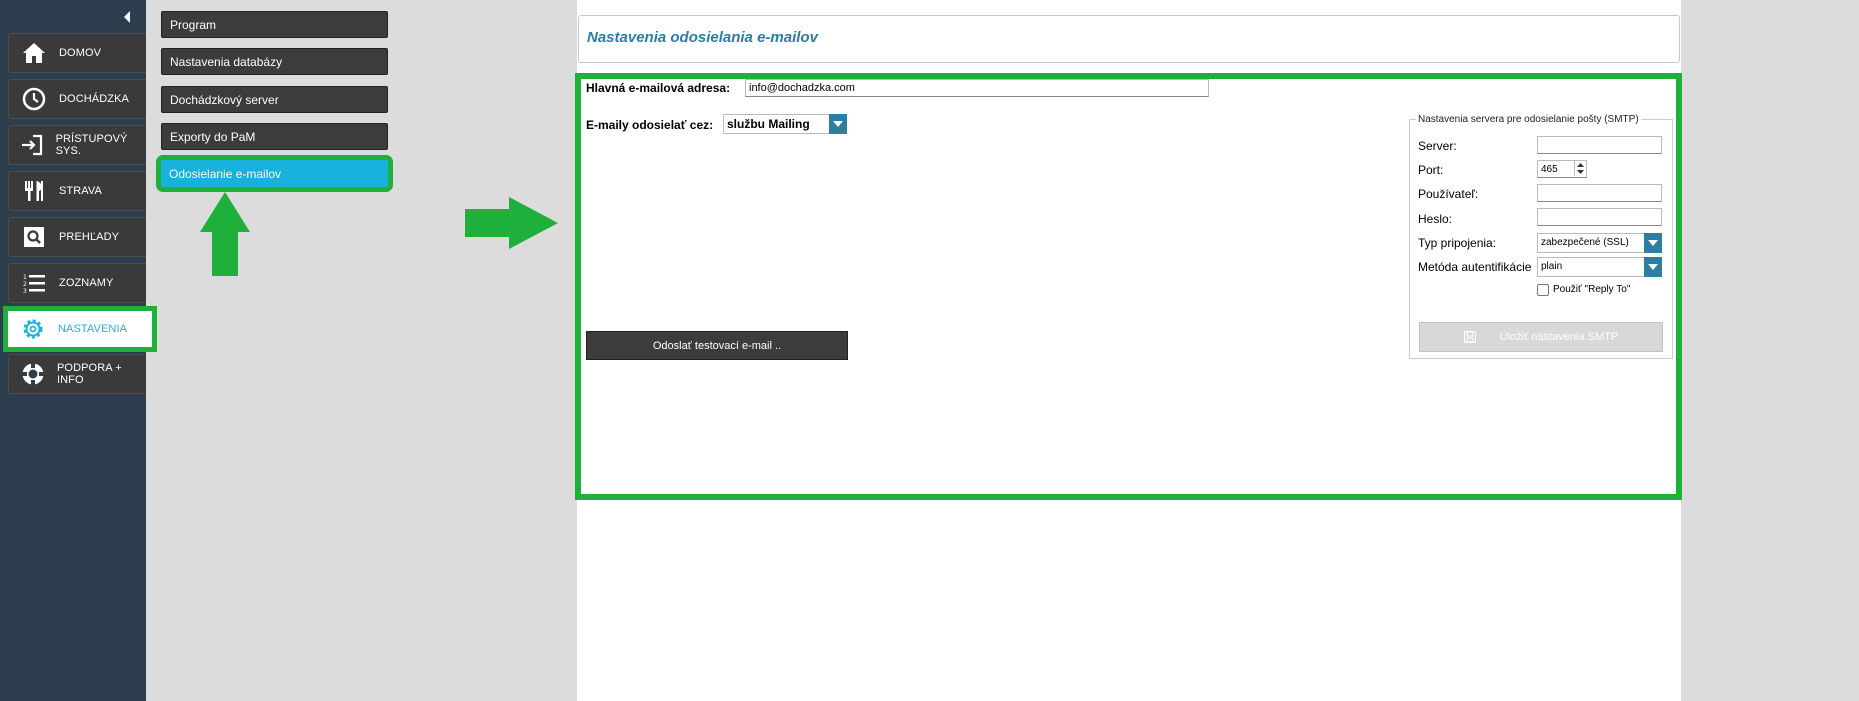 This screenshot has height=701, width=1859. What do you see at coordinates (1448, 194) in the screenshot?
I see `smtp-user-label: Používateľ:` at bounding box center [1448, 194].